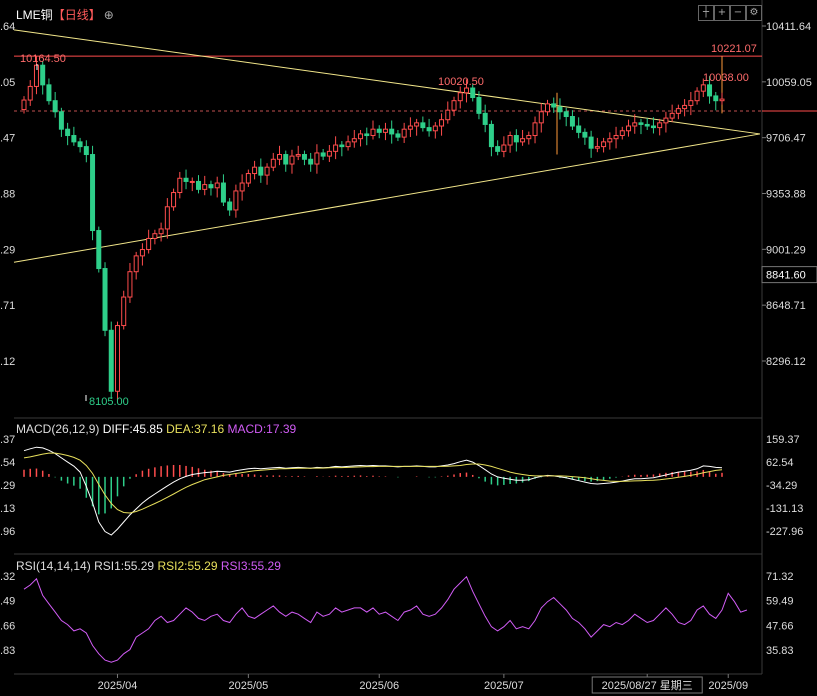 Image resolution: width=817 pixels, height=696 pixels. What do you see at coordinates (7, 362) in the screenshot?
I see `main-left-tick-label: .12` at bounding box center [7, 362].